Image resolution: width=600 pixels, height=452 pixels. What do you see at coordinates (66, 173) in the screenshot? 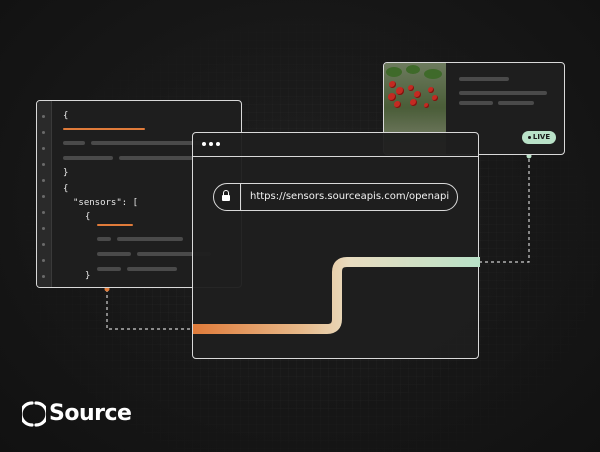
I see `code-close-brace: }` at bounding box center [66, 173].